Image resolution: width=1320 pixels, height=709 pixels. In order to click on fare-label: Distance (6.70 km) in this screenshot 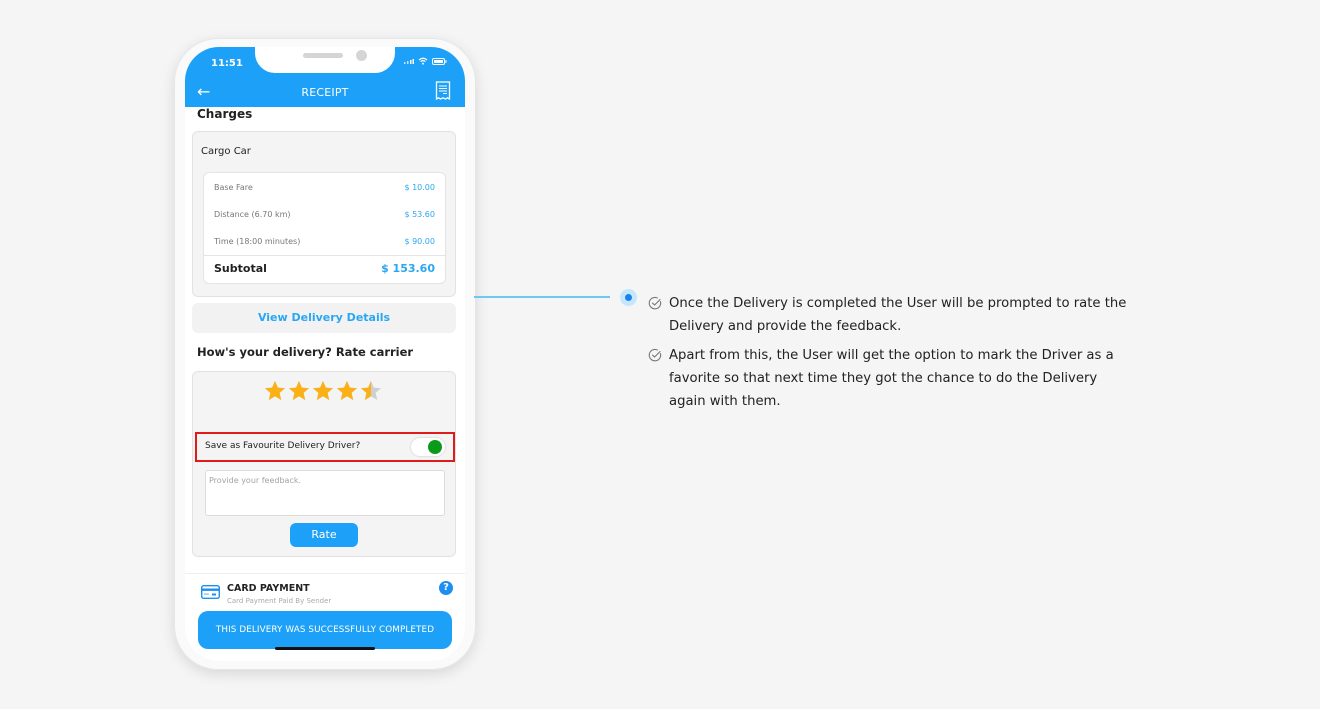, I will do `click(252, 214)`.